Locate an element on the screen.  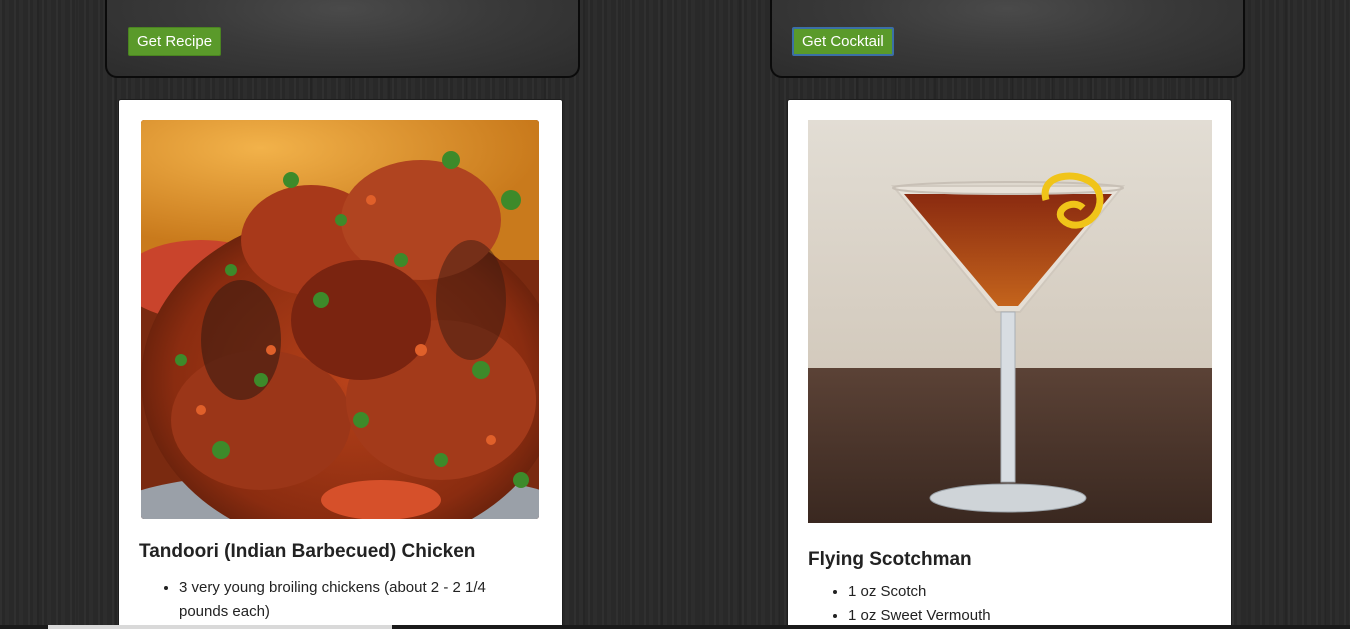
horizontal-scrollbar is located at coordinates (675, 627).